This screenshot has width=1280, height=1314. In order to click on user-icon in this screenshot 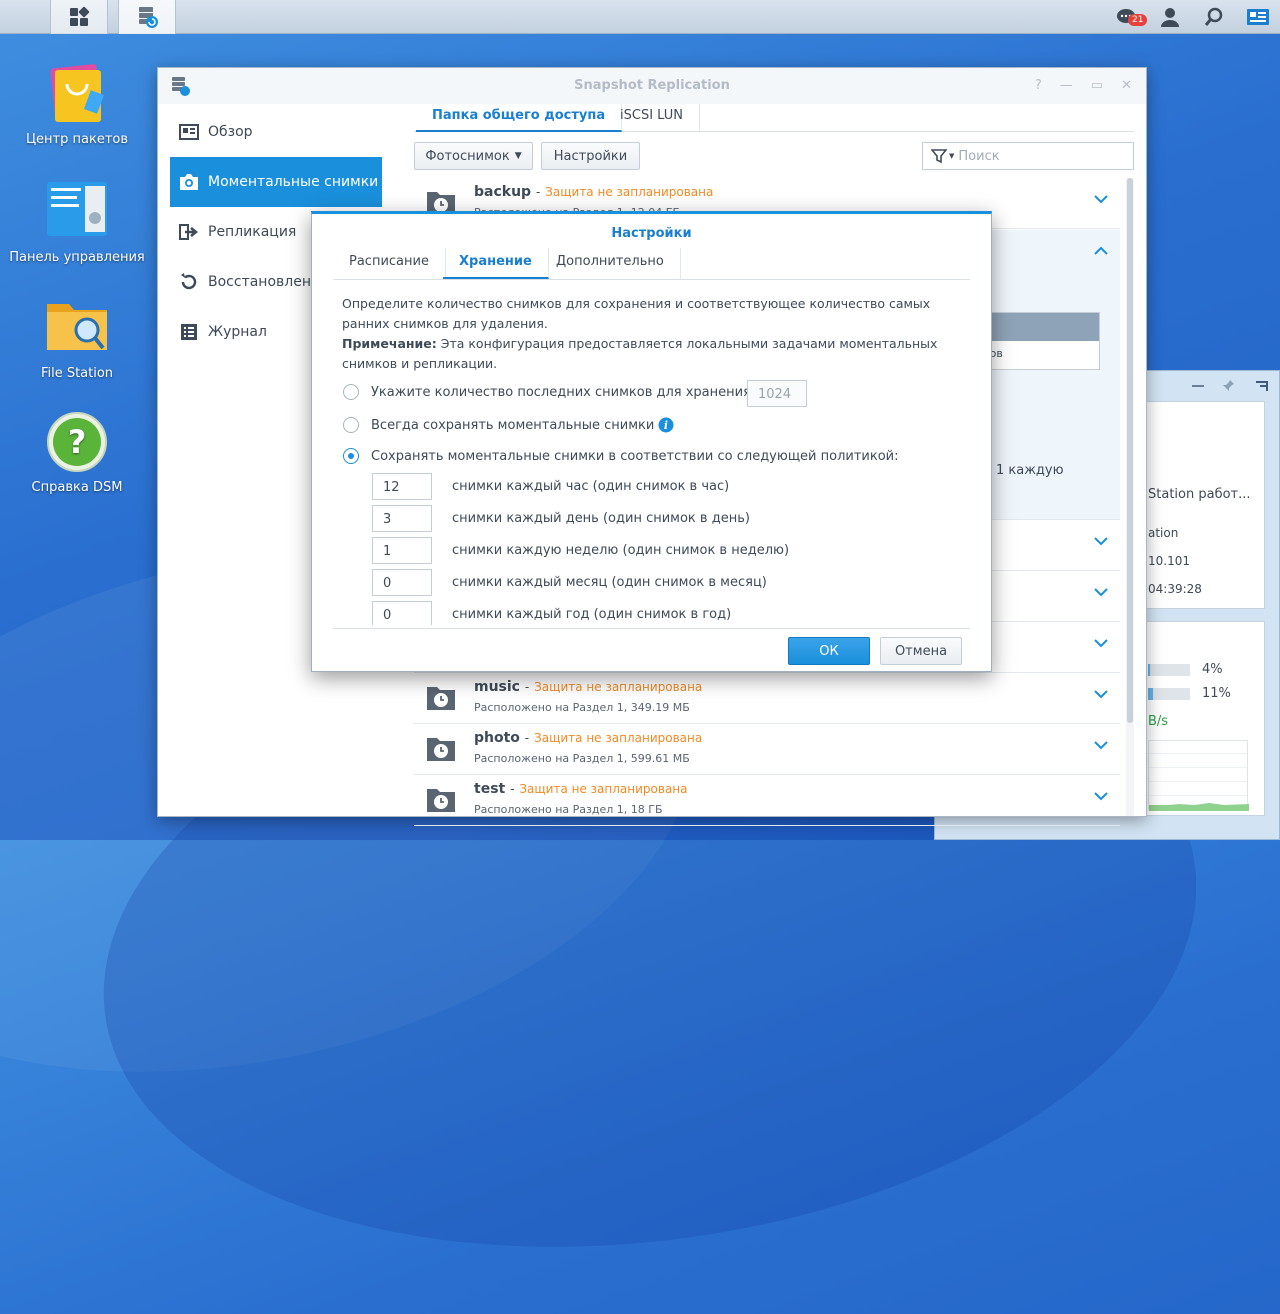, I will do `click(1170, 17)`.